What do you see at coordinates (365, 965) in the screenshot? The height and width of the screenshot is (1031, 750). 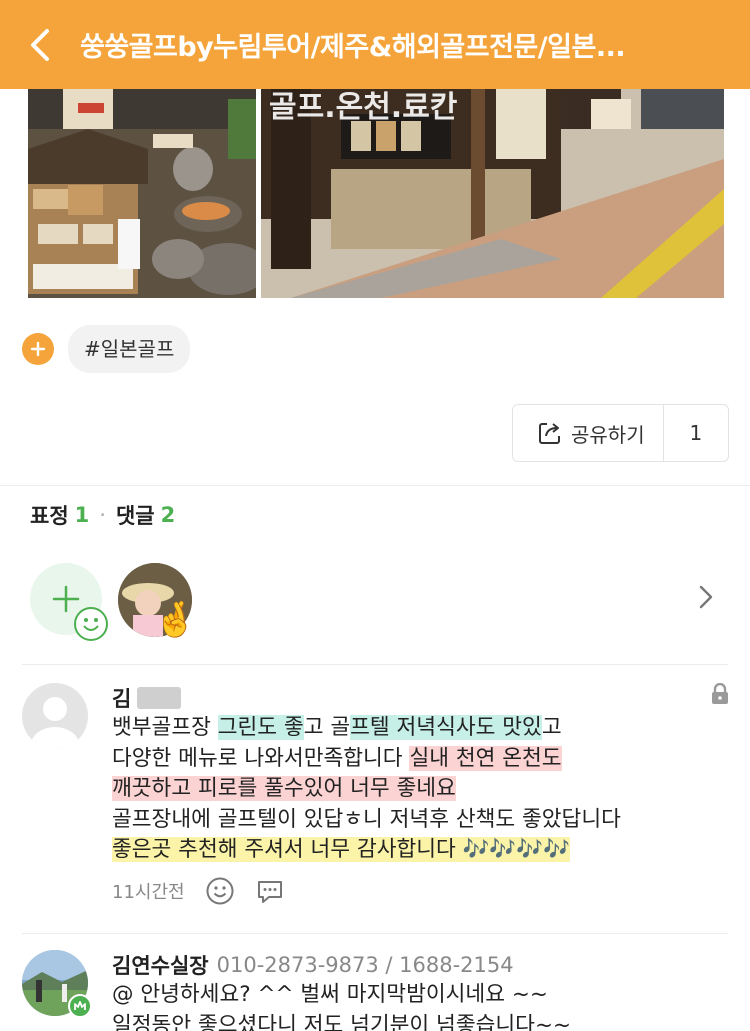 I see `author-phones: 010-2873-9873 / 1688-2154` at bounding box center [365, 965].